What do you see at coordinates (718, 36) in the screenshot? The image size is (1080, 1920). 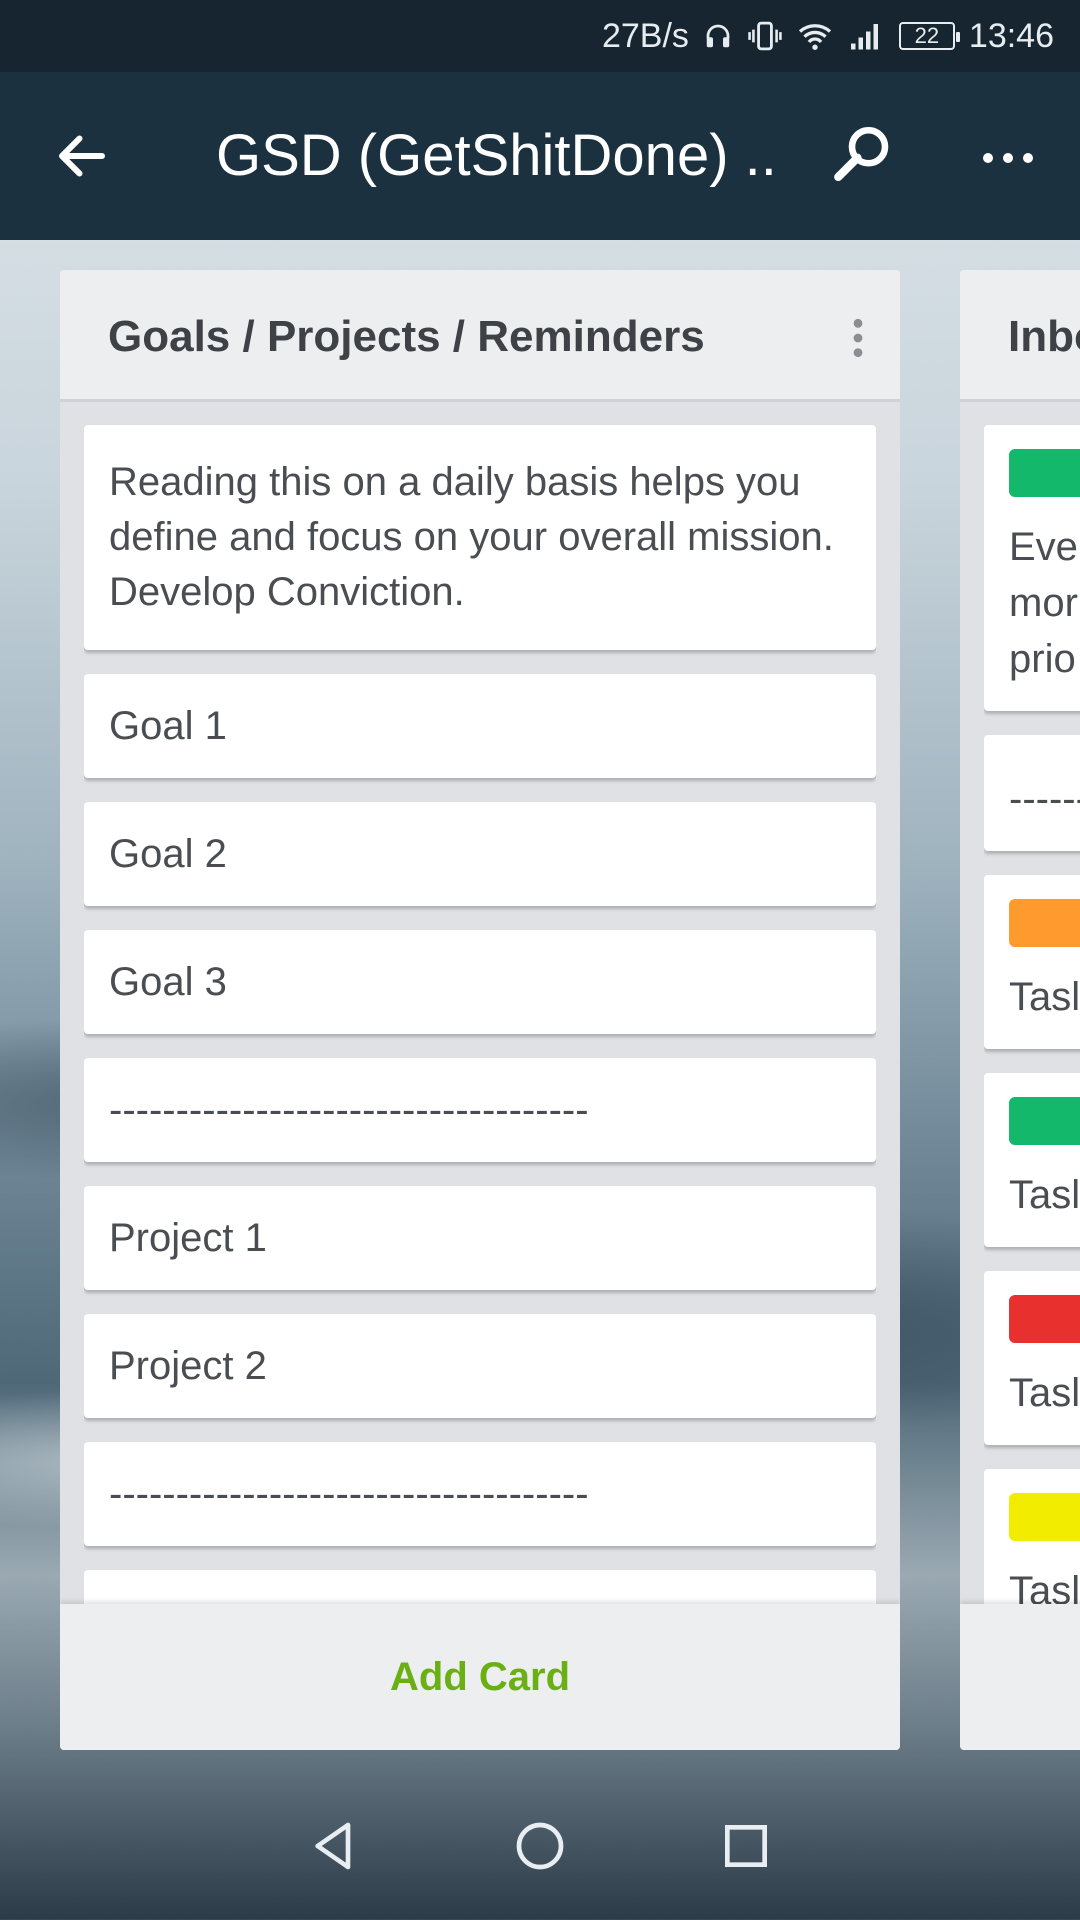 I see `headphones-icon` at bounding box center [718, 36].